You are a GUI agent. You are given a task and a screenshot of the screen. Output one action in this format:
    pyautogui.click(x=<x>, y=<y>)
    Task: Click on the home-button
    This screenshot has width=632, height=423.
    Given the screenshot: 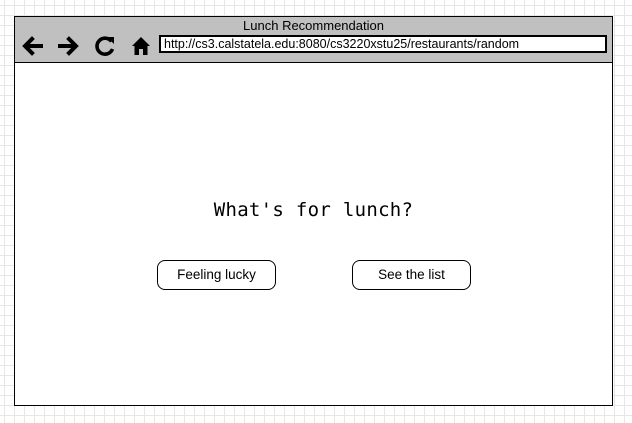 What is the action you would take?
    pyautogui.click(x=141, y=46)
    